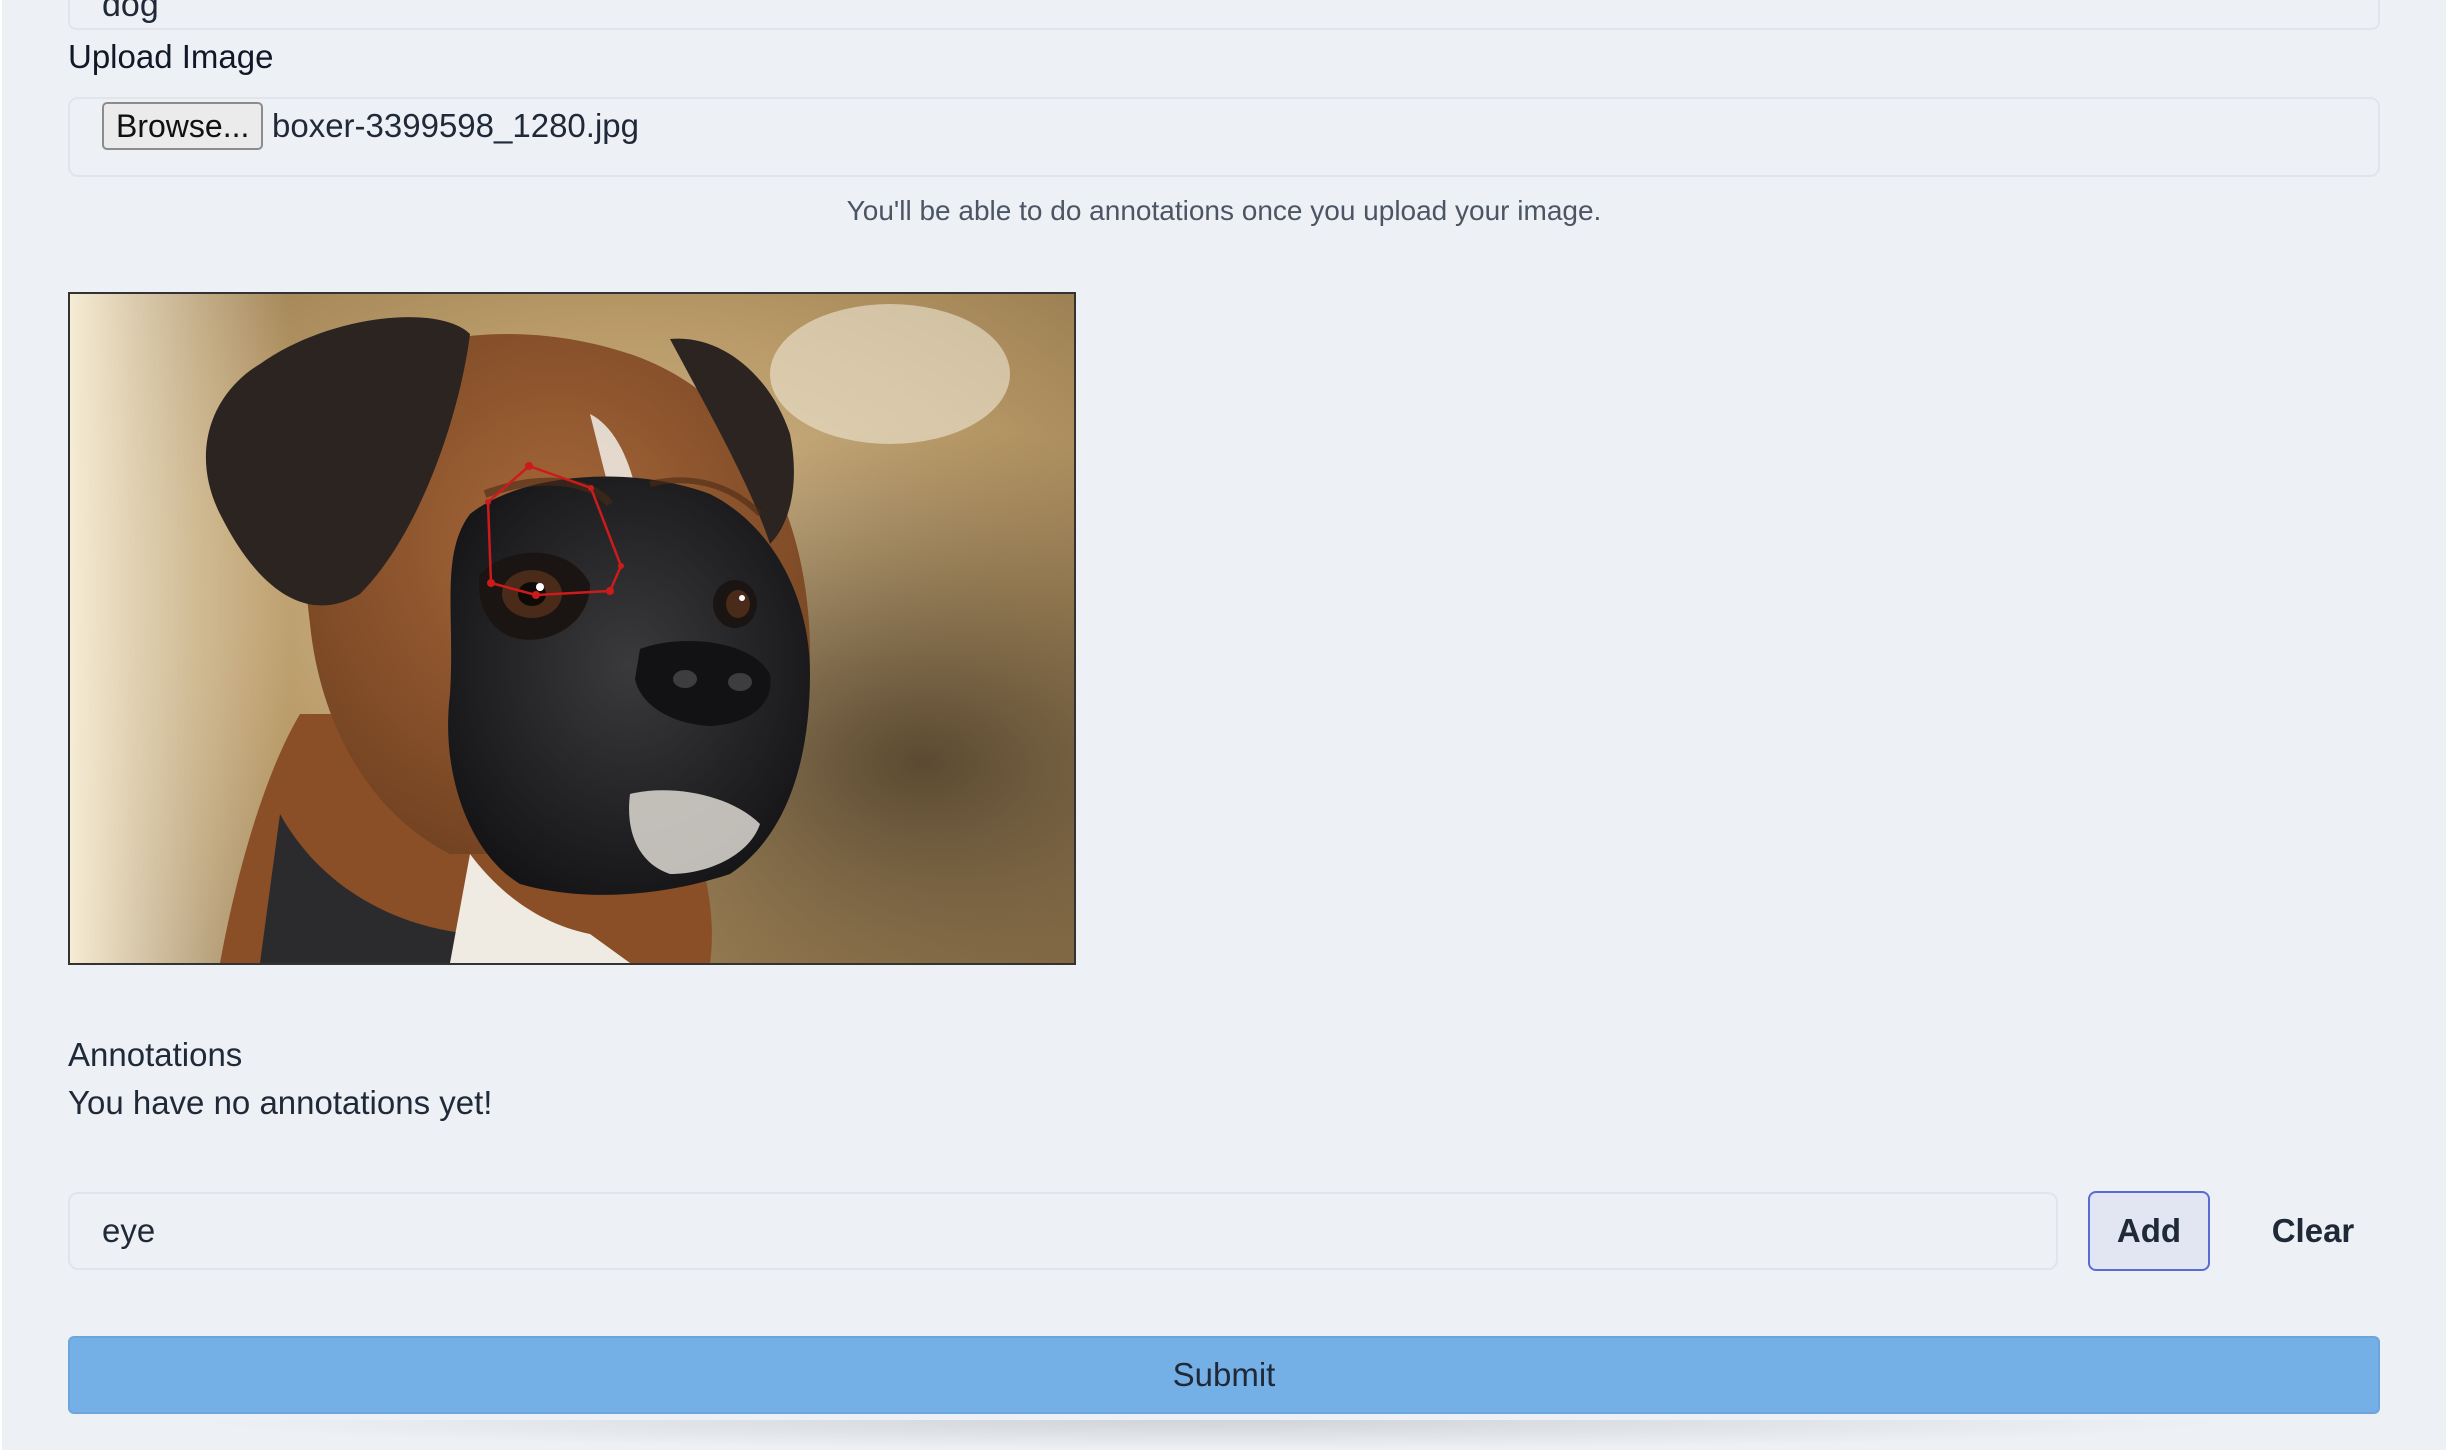 Image resolution: width=2446 pixels, height=1450 pixels. I want to click on add-button: Add, so click(2149, 1231).